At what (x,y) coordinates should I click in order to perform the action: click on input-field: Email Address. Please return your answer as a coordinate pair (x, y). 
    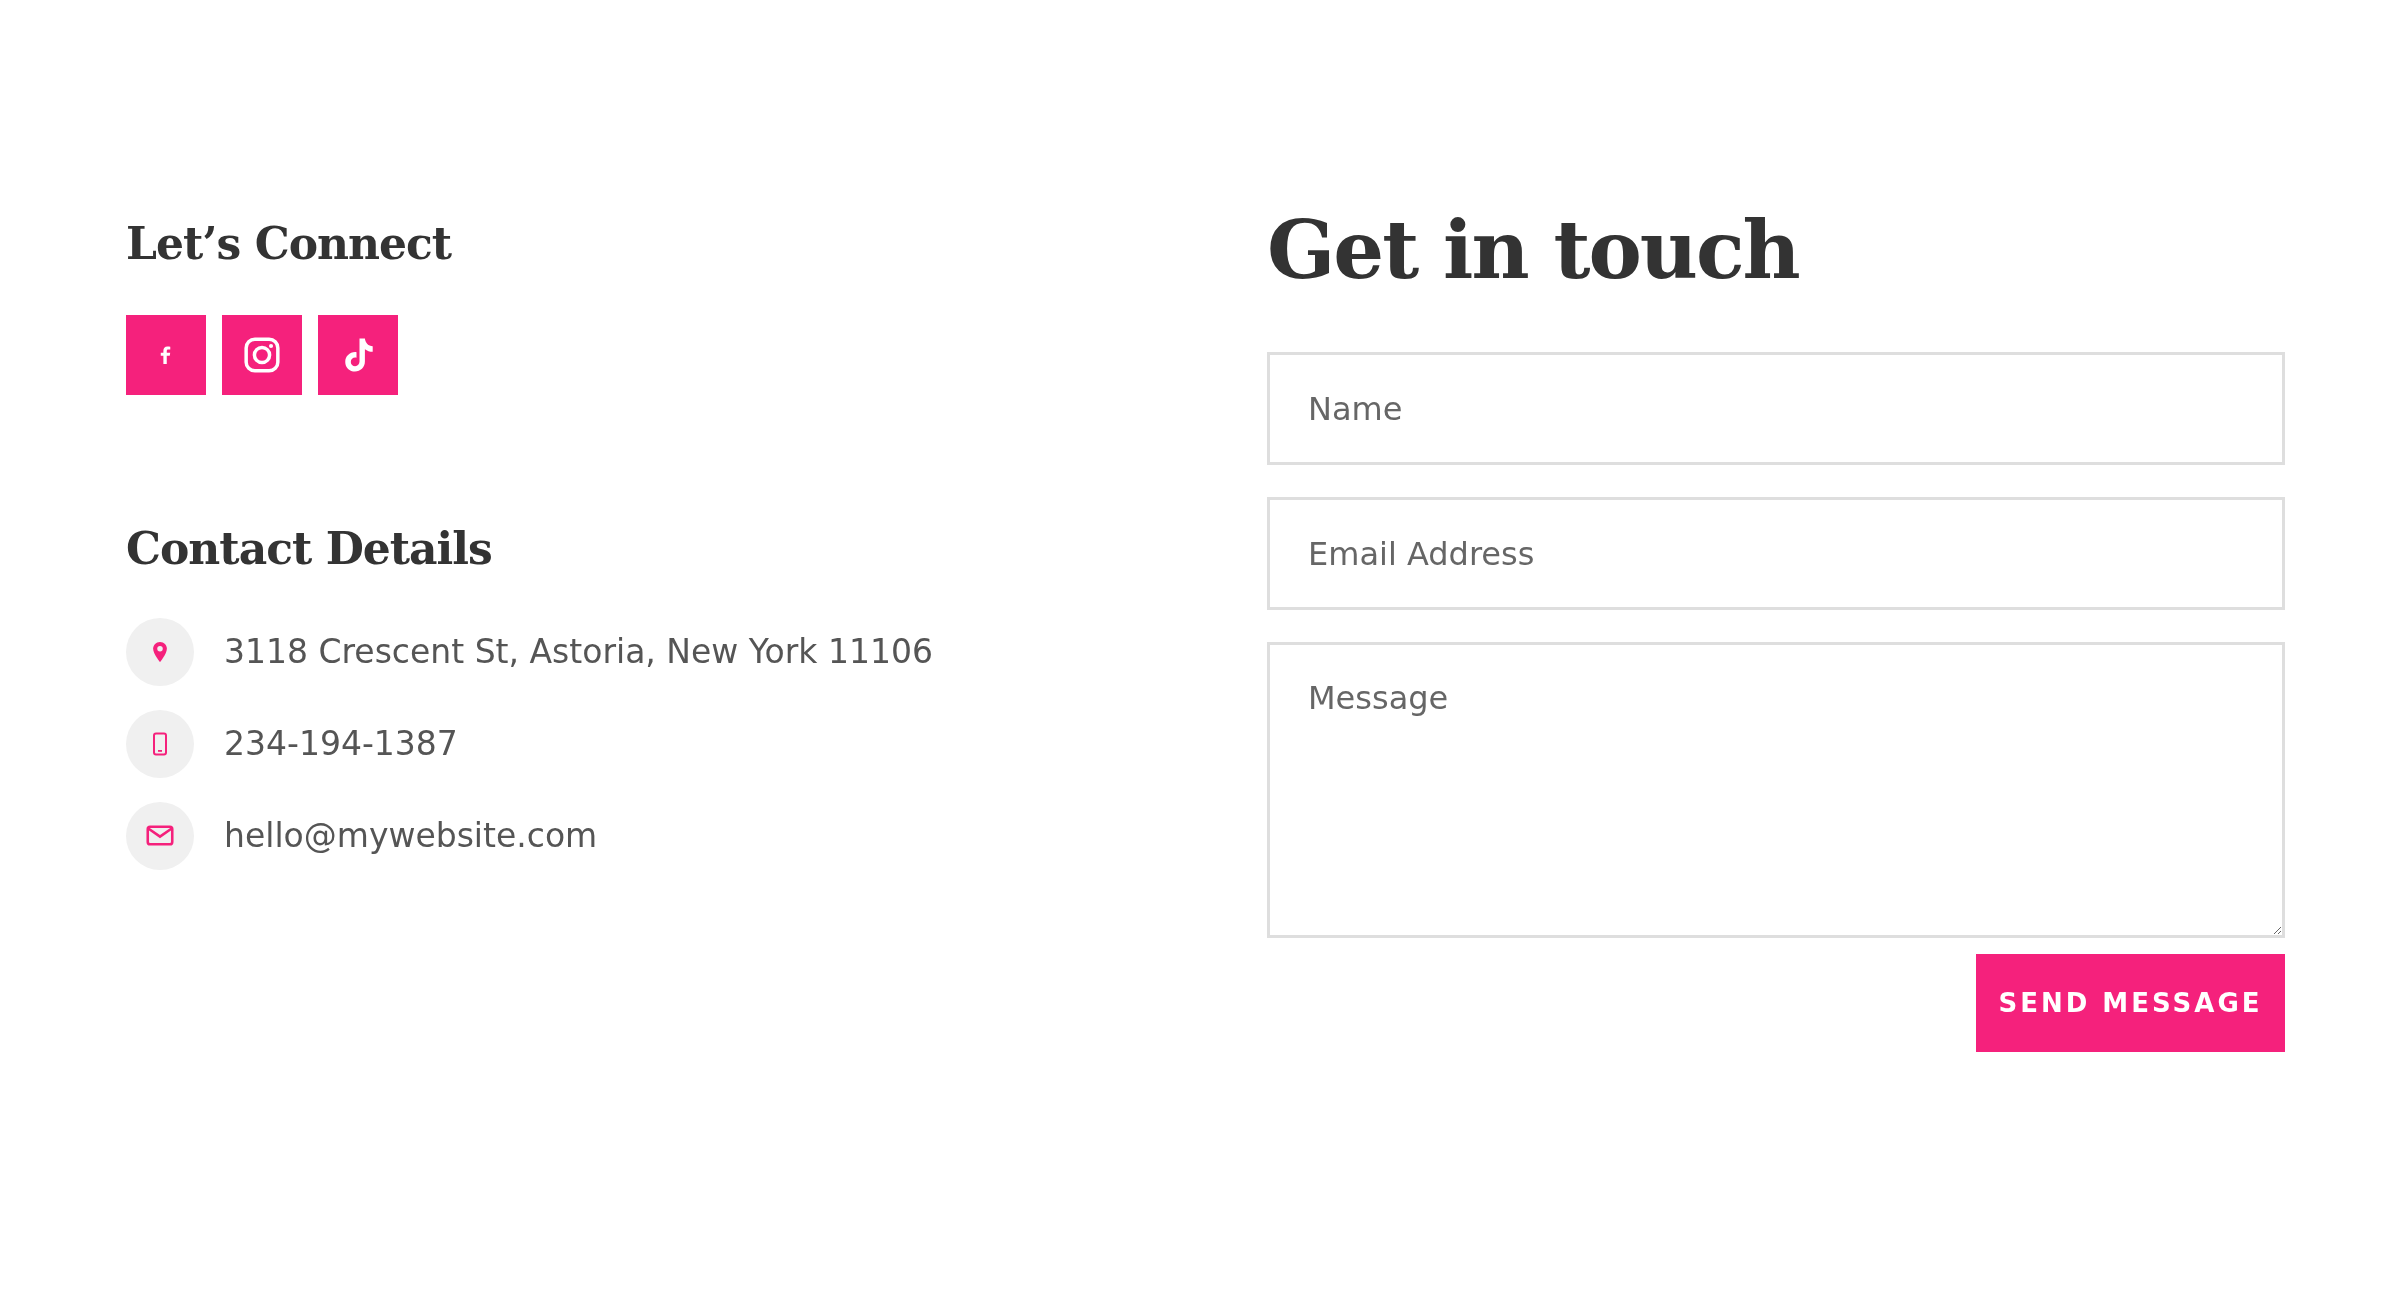
    Looking at the image, I should click on (1776, 553).